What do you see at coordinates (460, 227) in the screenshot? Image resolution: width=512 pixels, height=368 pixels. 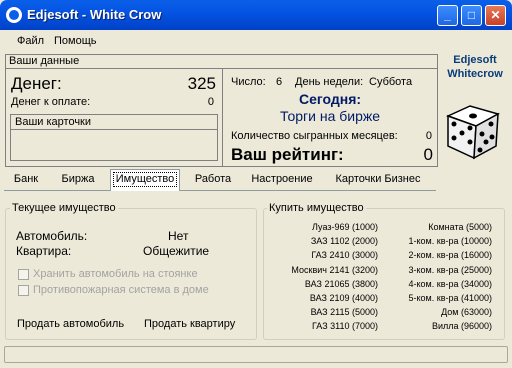 I see `buy-flat-item: Комната (5000)` at bounding box center [460, 227].